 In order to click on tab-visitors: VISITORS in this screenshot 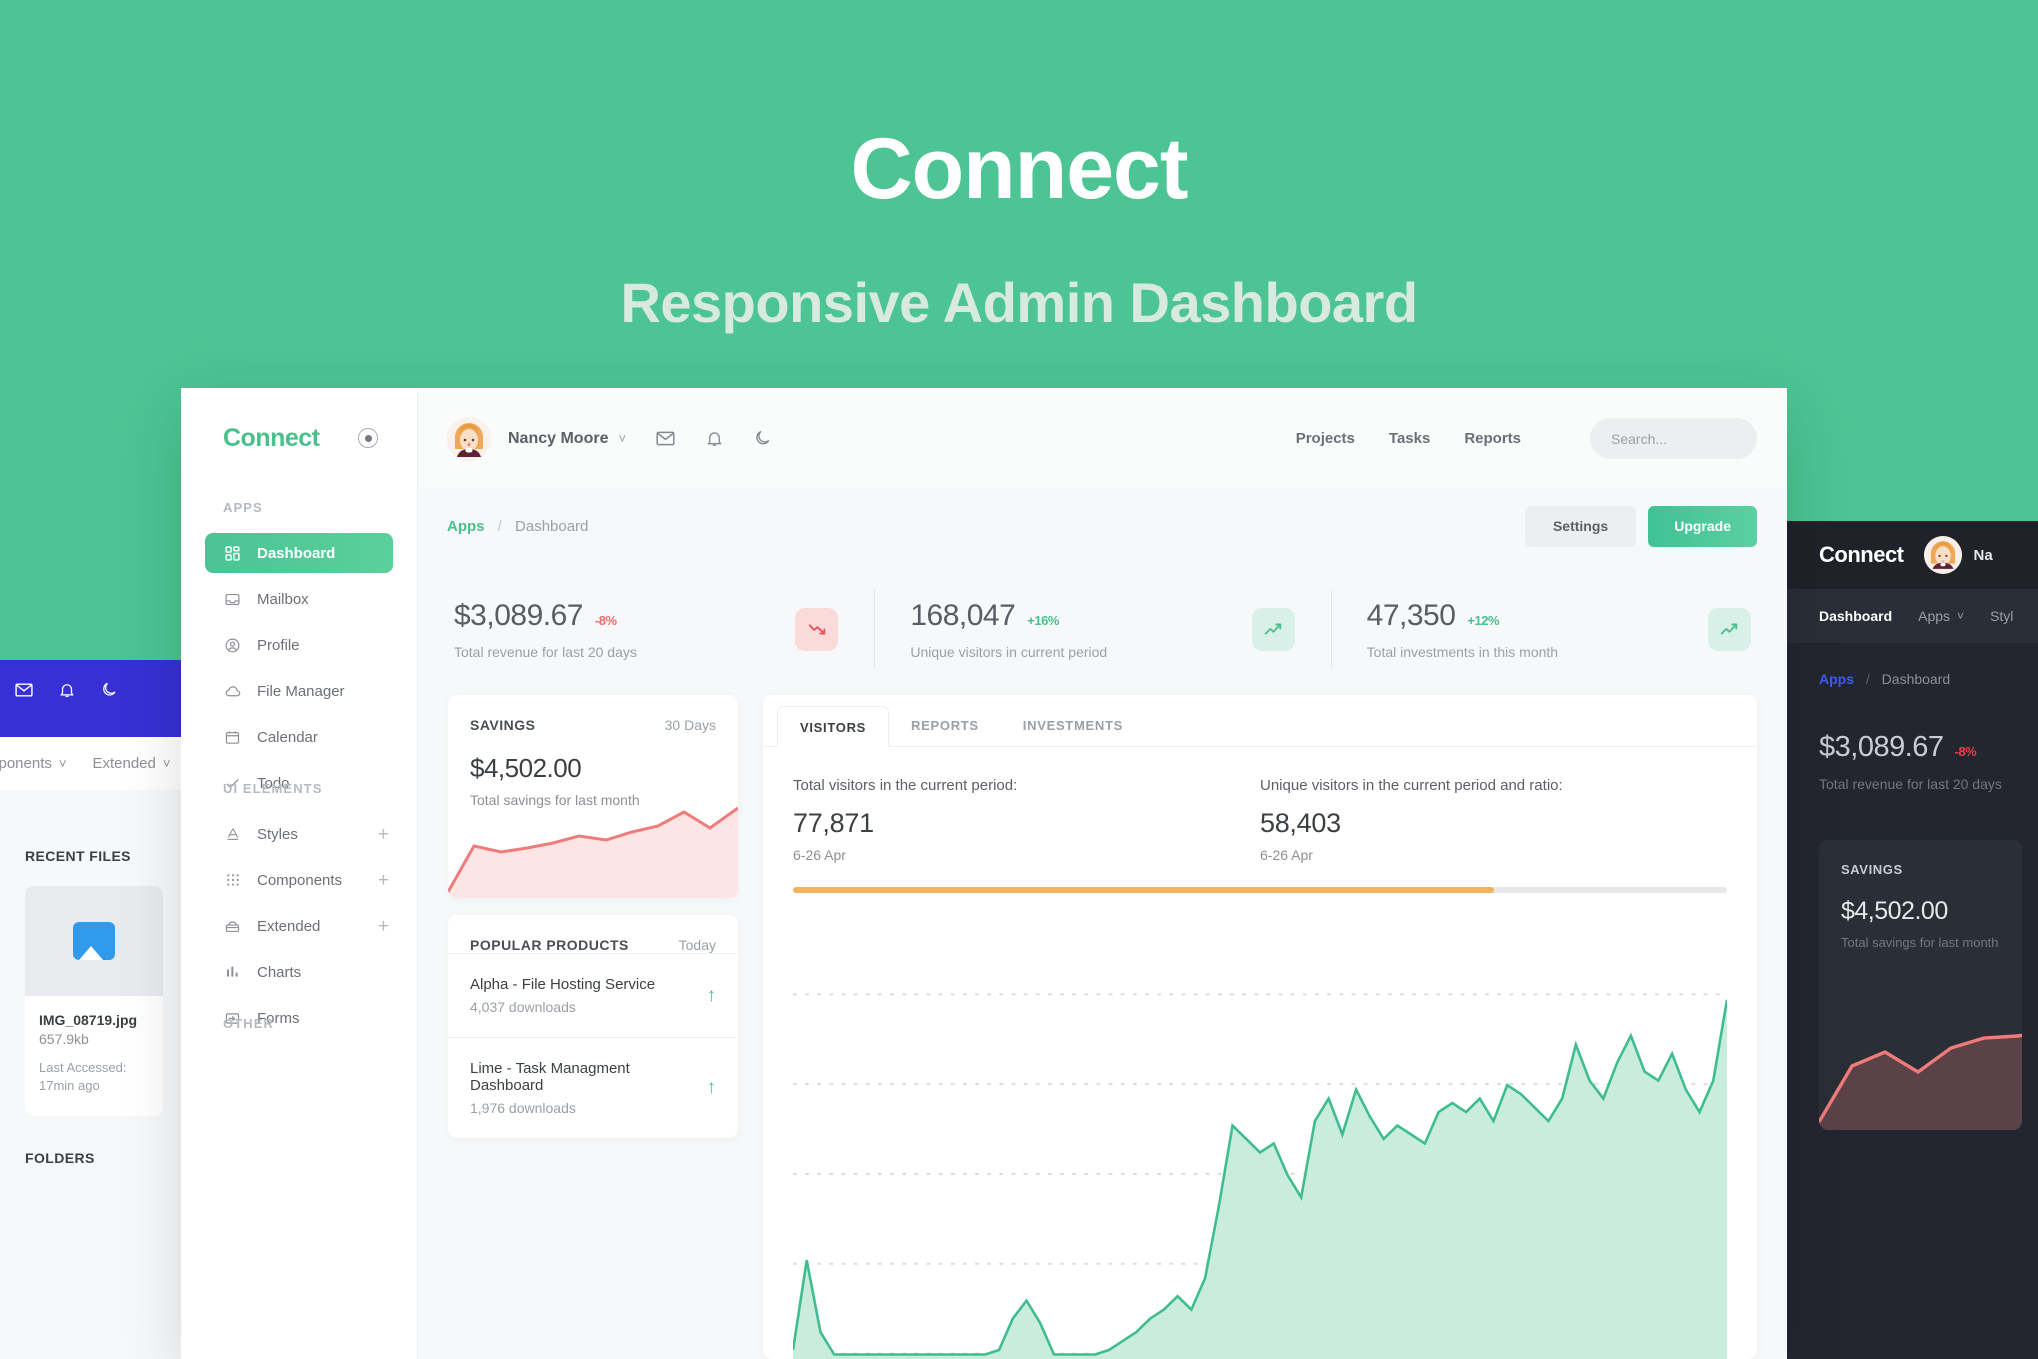, I will do `click(833, 726)`.